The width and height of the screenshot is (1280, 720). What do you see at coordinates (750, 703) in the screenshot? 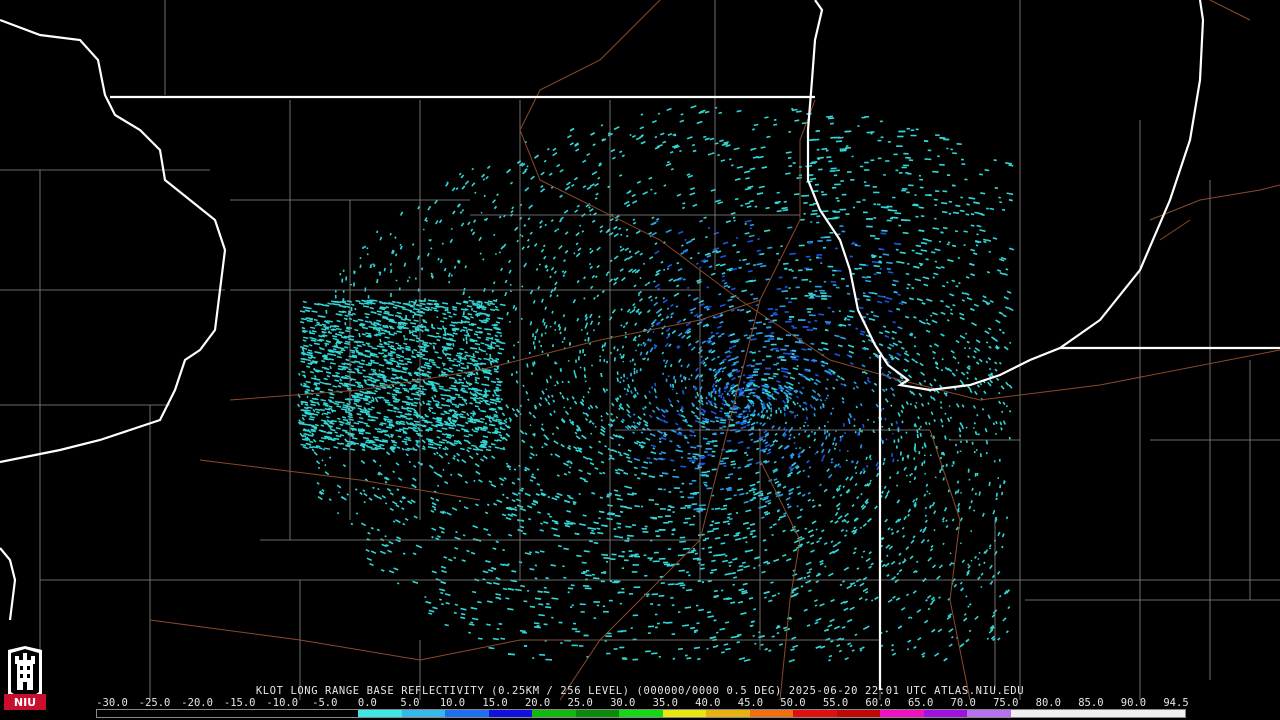
I see `scale-label: 45.0` at bounding box center [750, 703].